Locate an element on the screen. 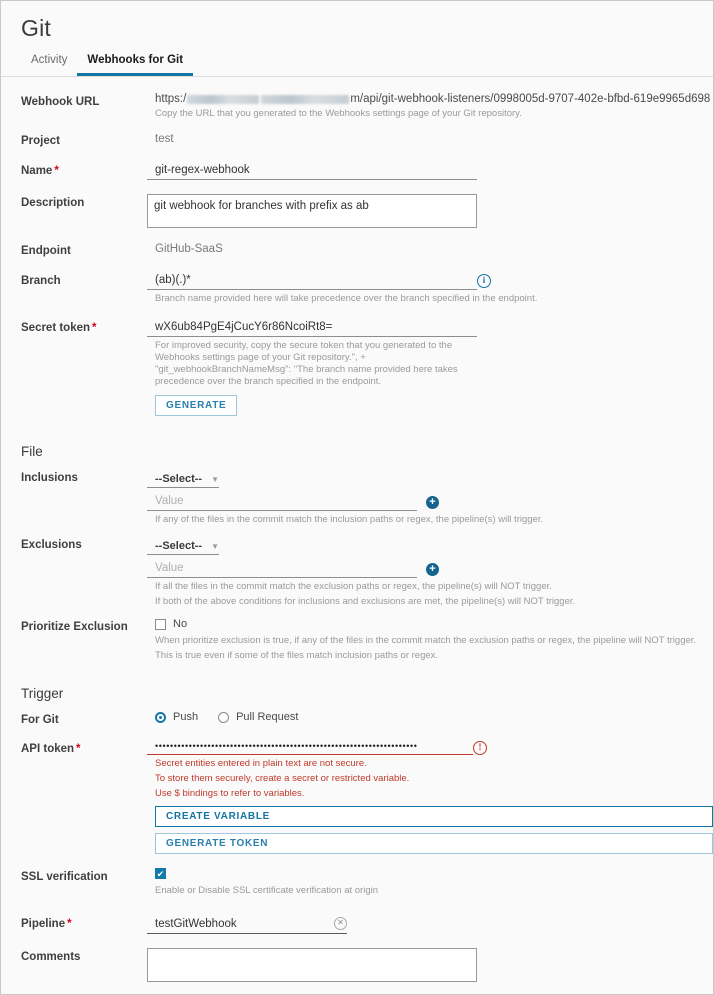 This screenshot has width=714, height=995. inclusions-value-row: + is located at coordinates (430, 502).